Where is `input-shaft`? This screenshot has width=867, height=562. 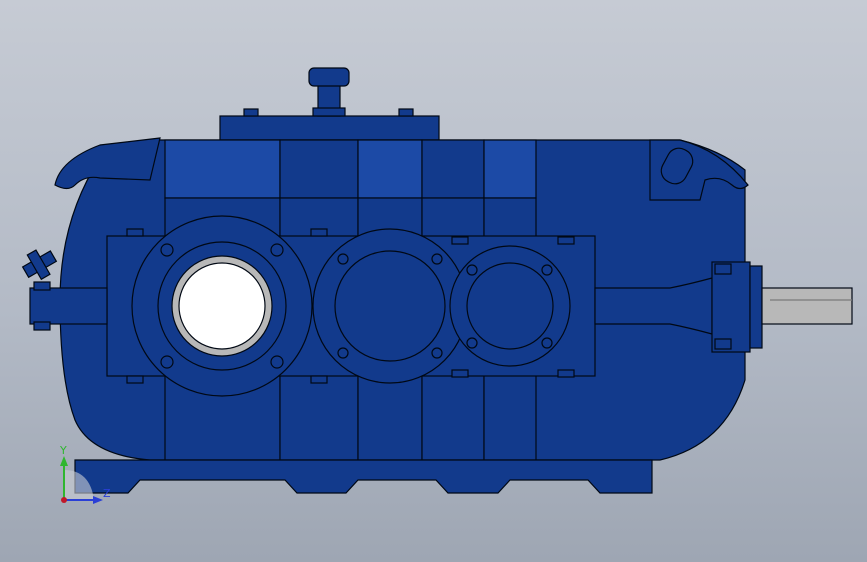
input-shaft is located at coordinates (807, 306).